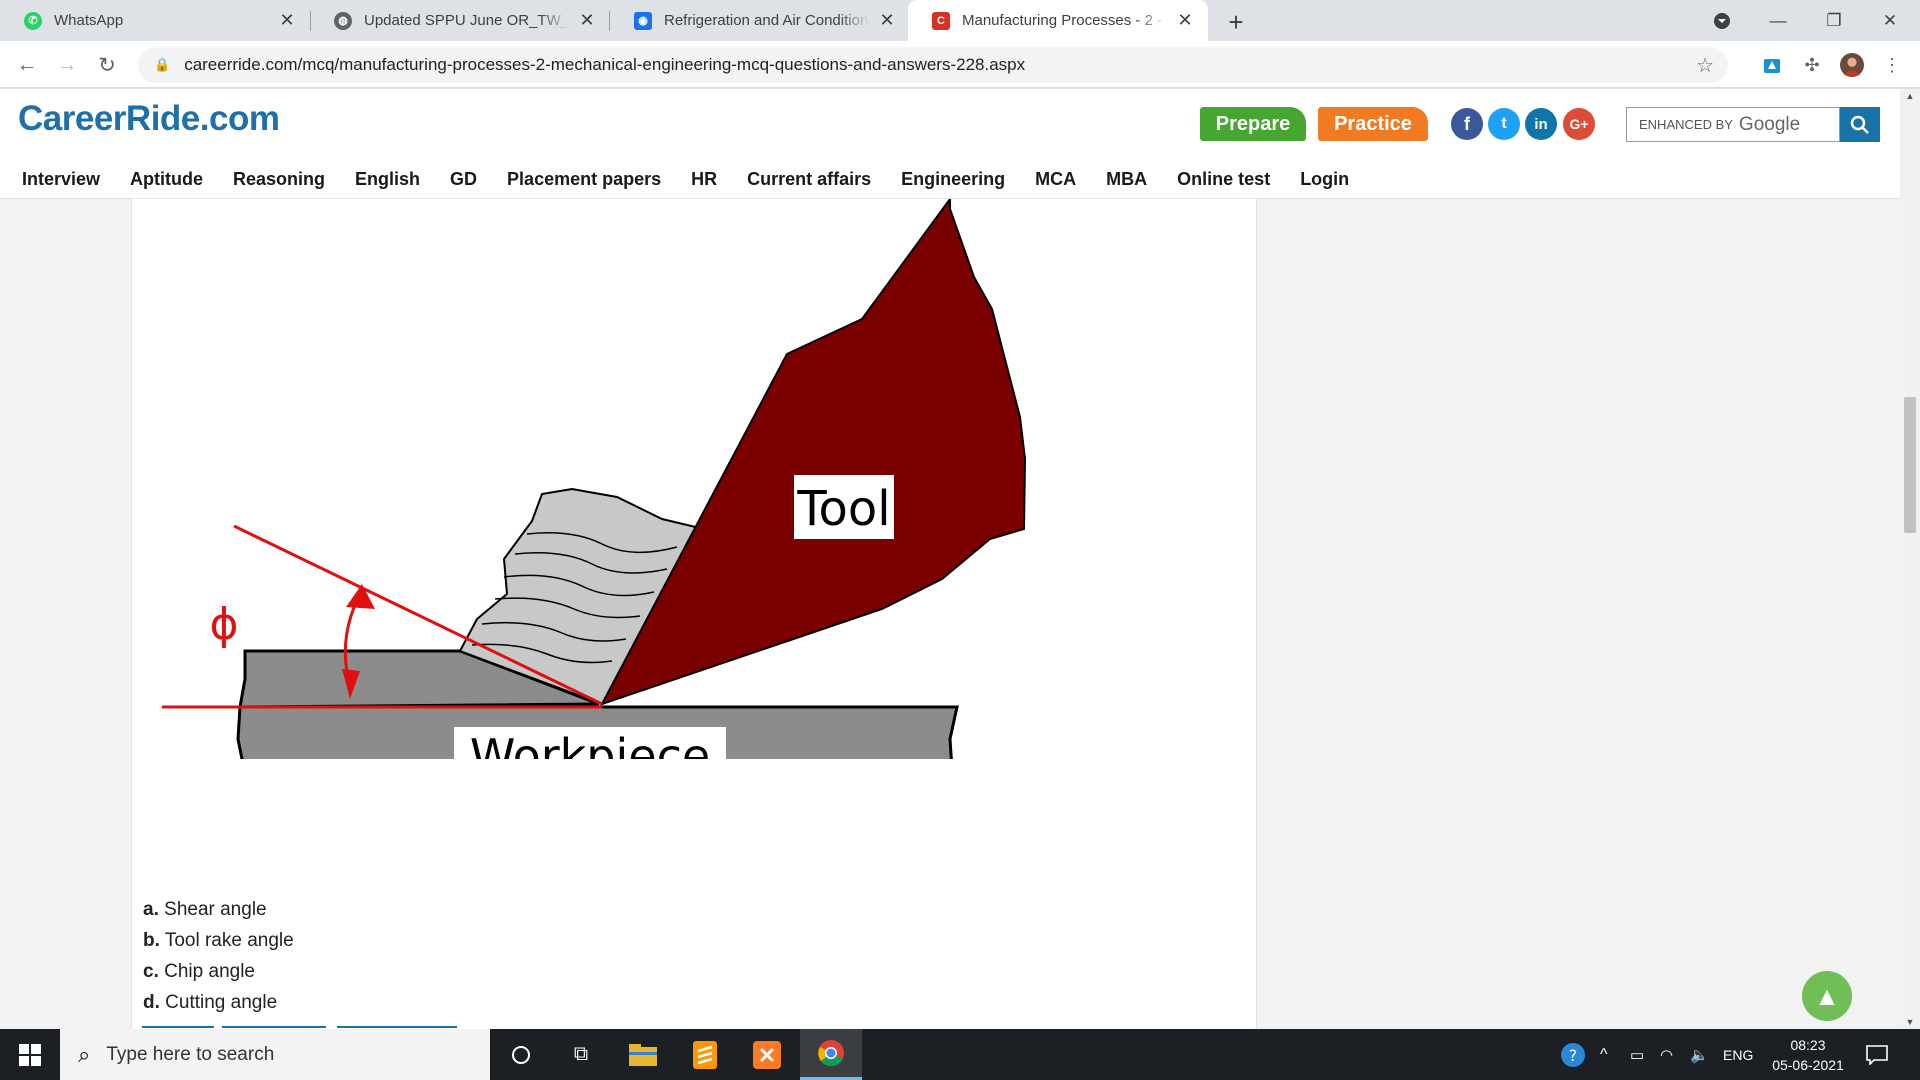  What do you see at coordinates (1808, 1045) in the screenshot?
I see `clock-time: 08:23` at bounding box center [1808, 1045].